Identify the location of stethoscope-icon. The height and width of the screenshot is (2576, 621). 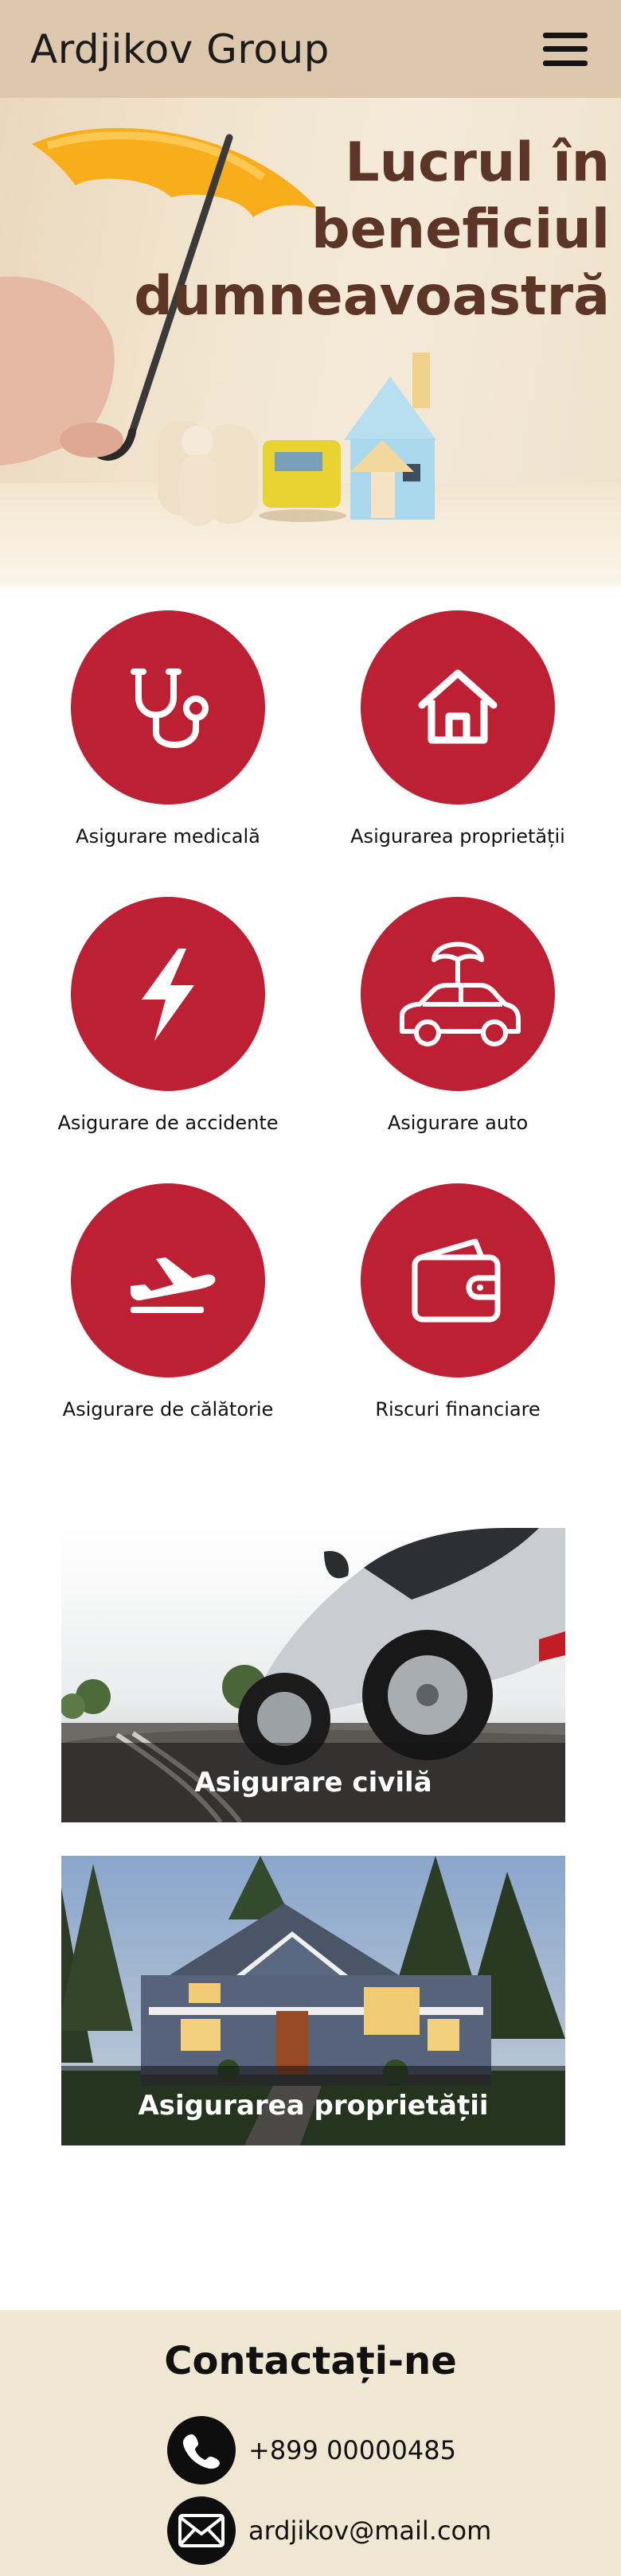
(170, 708).